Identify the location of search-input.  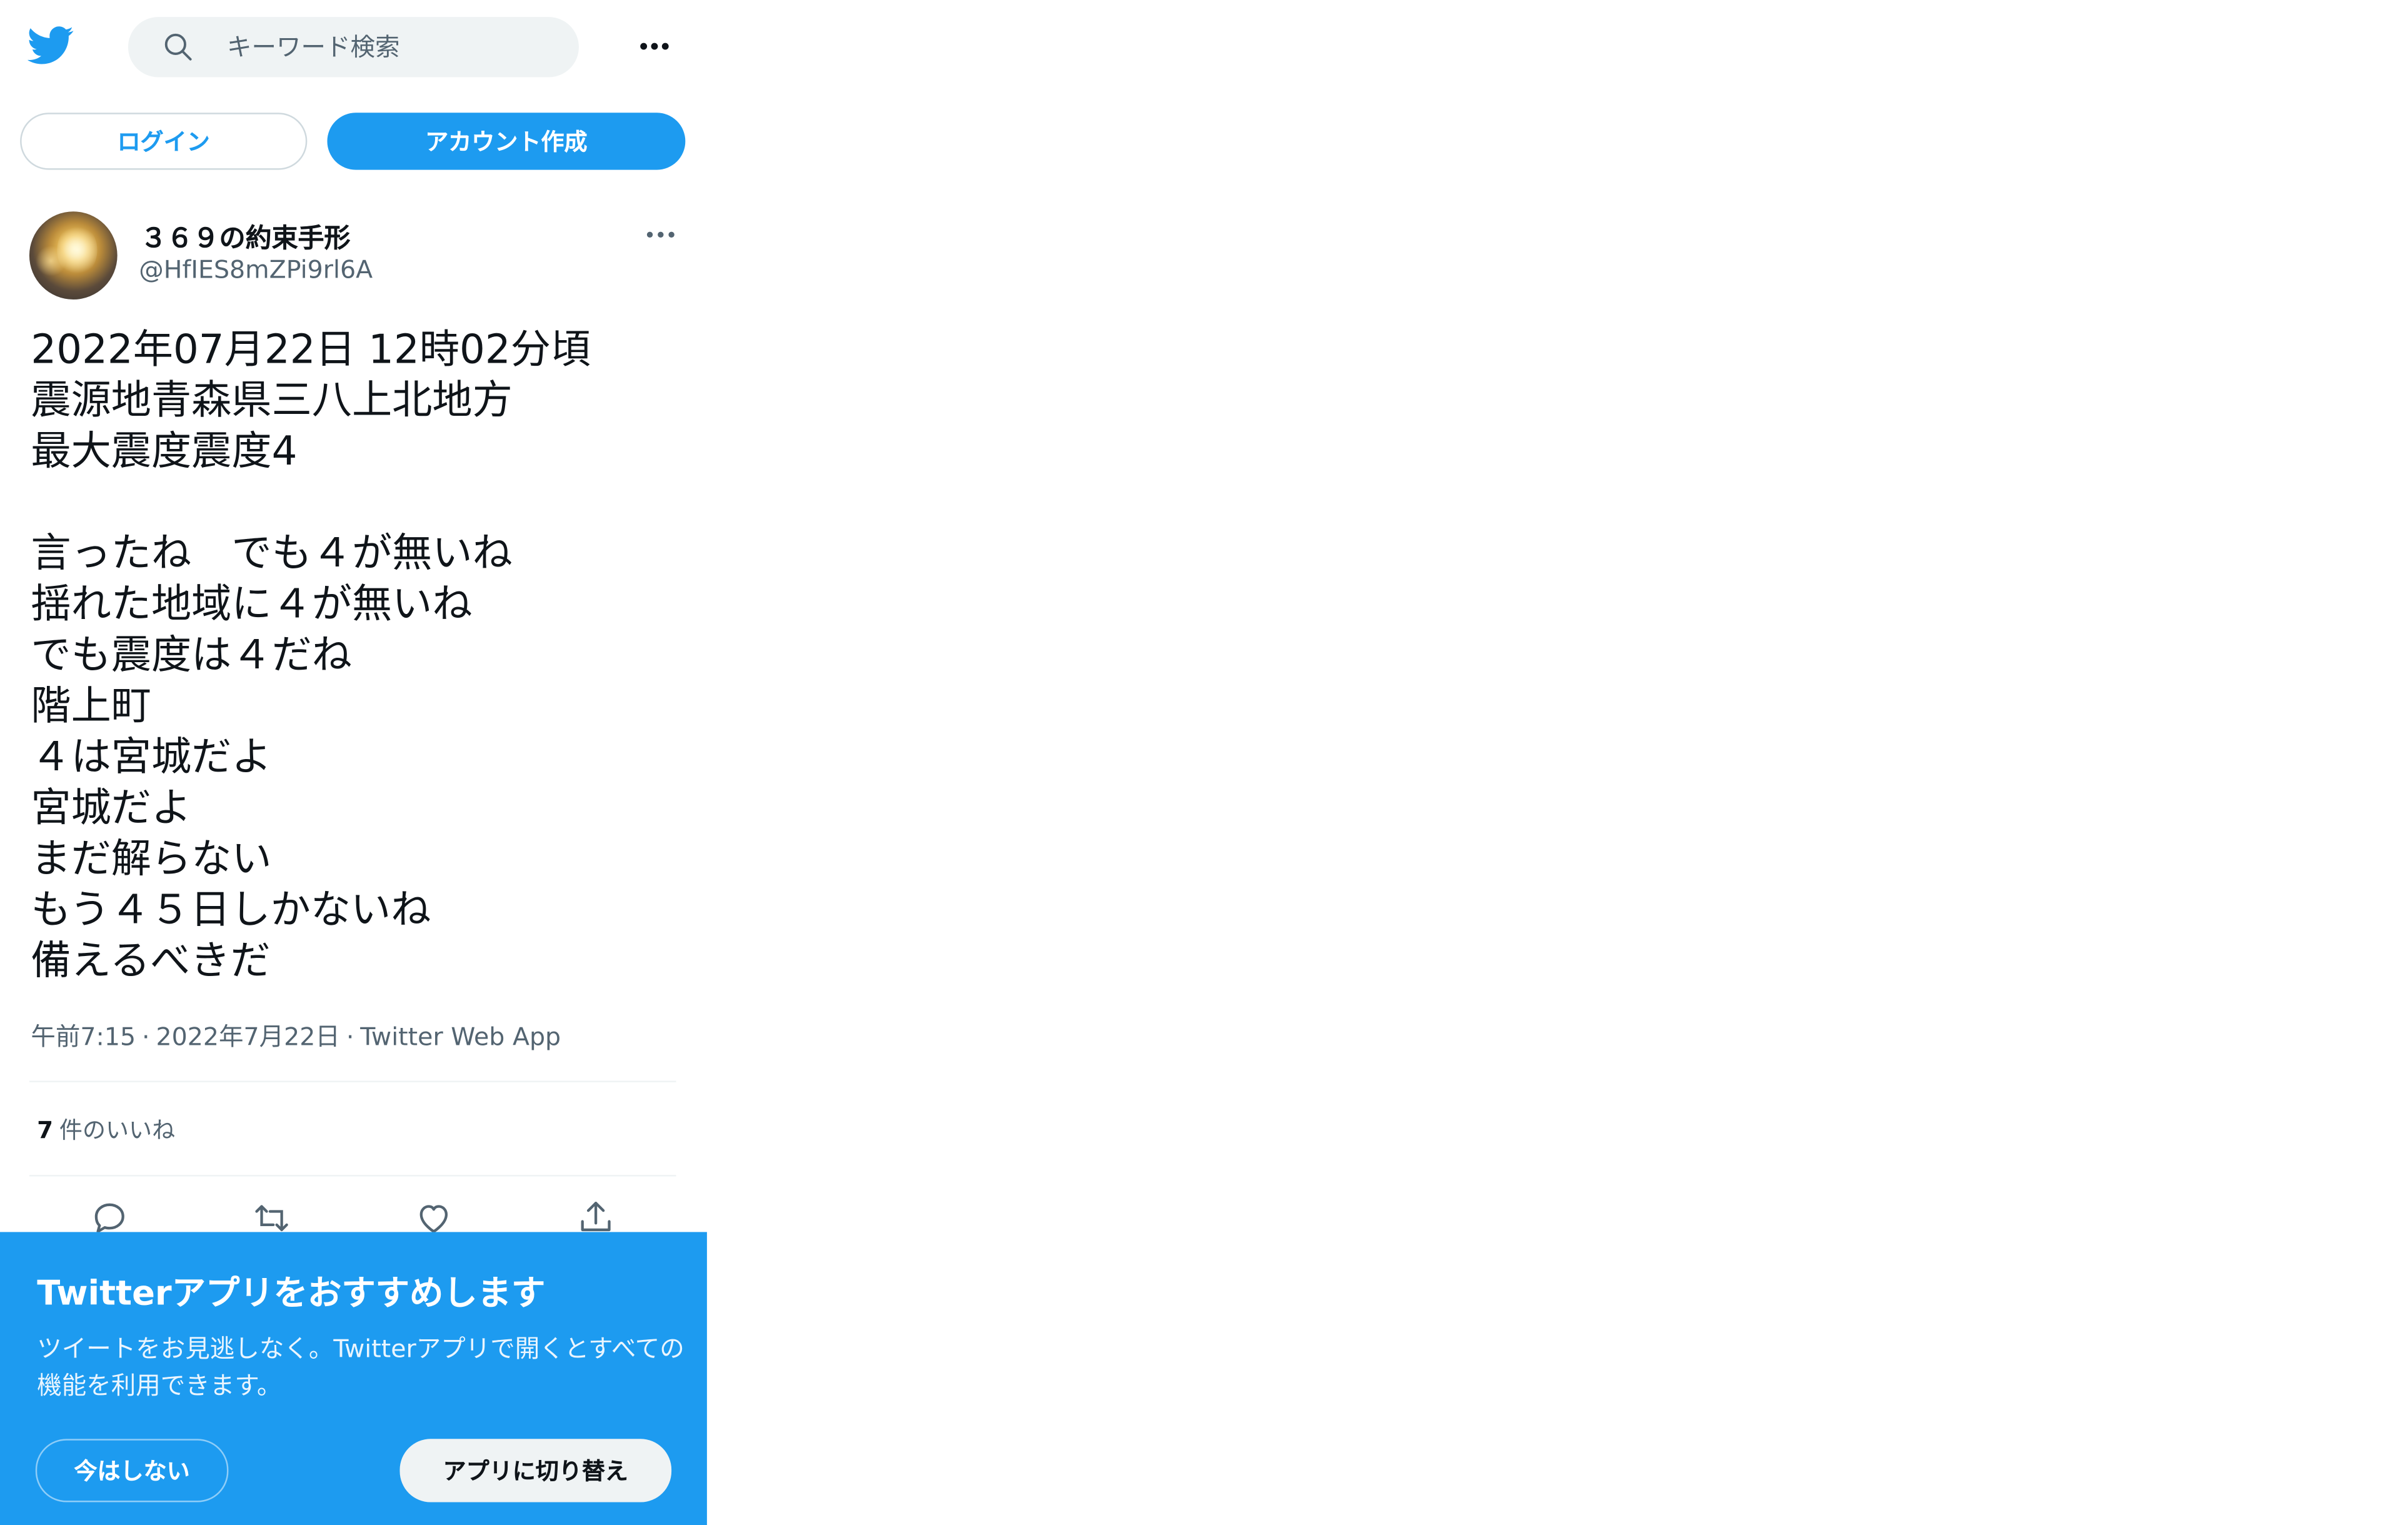
(388, 47).